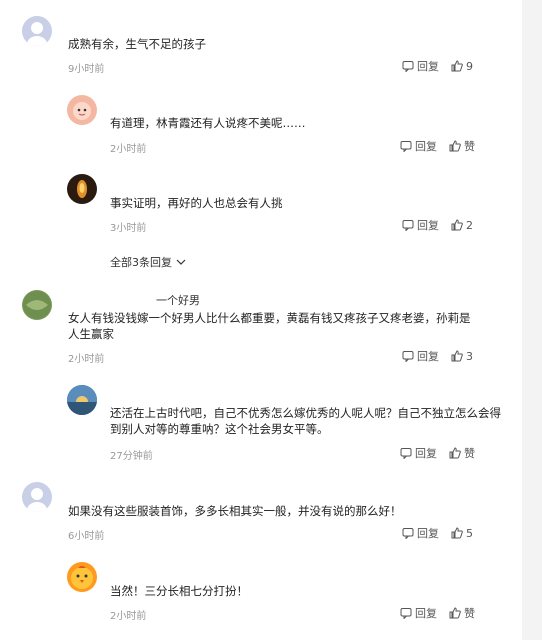 The image size is (542, 640). I want to click on username: 一个好男, so click(178, 300).